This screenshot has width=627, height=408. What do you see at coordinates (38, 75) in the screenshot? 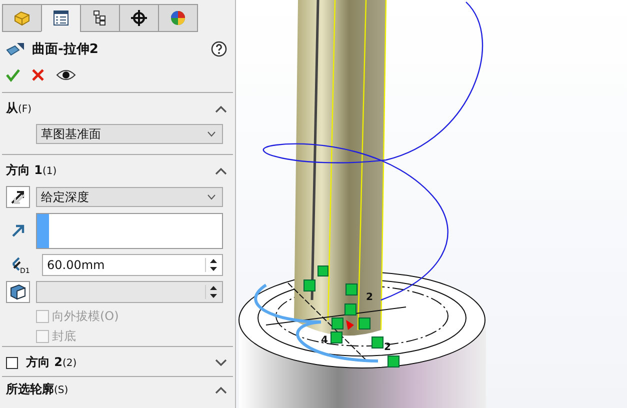
I see `cancel-x-icon` at bounding box center [38, 75].